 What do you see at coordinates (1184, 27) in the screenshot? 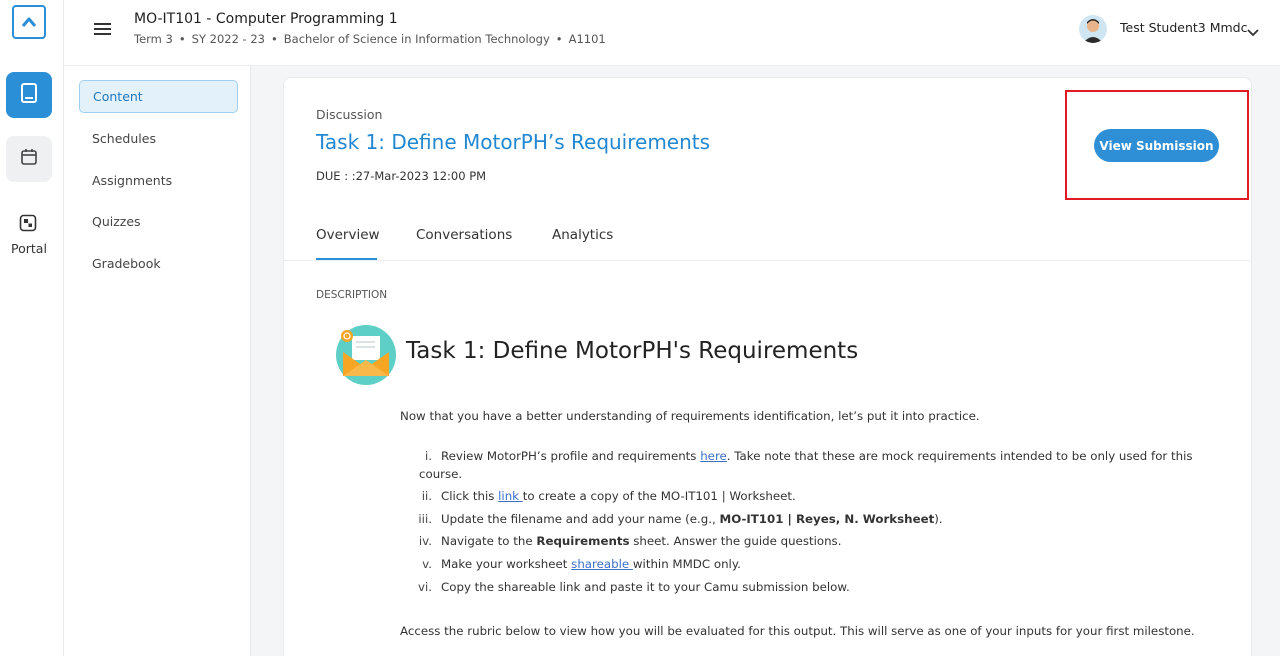
I see `user-name: Test Student3 Mmdc` at bounding box center [1184, 27].